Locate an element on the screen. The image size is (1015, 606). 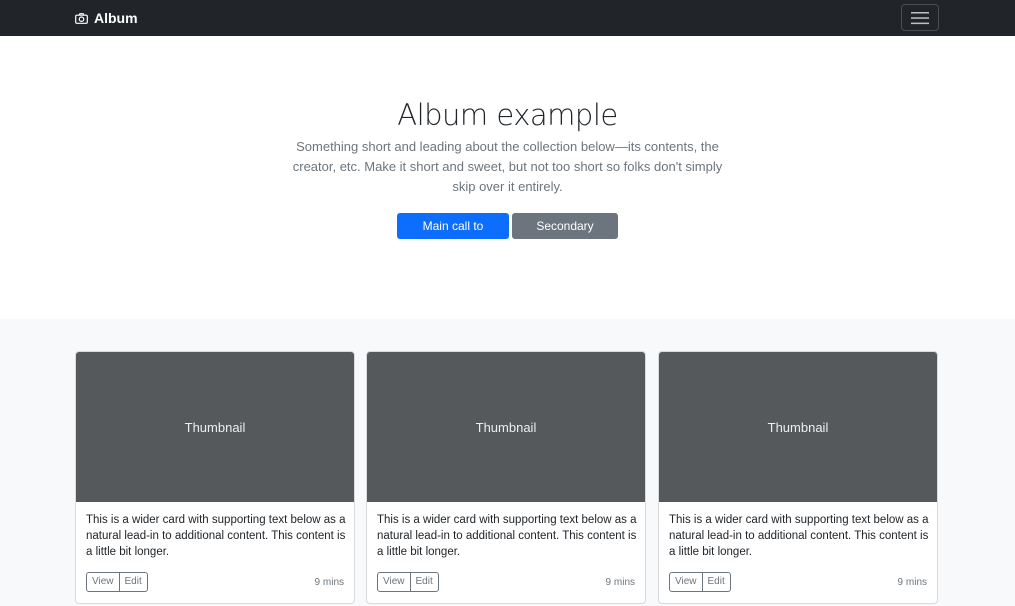
brand-link: Album is located at coordinates (106, 18).